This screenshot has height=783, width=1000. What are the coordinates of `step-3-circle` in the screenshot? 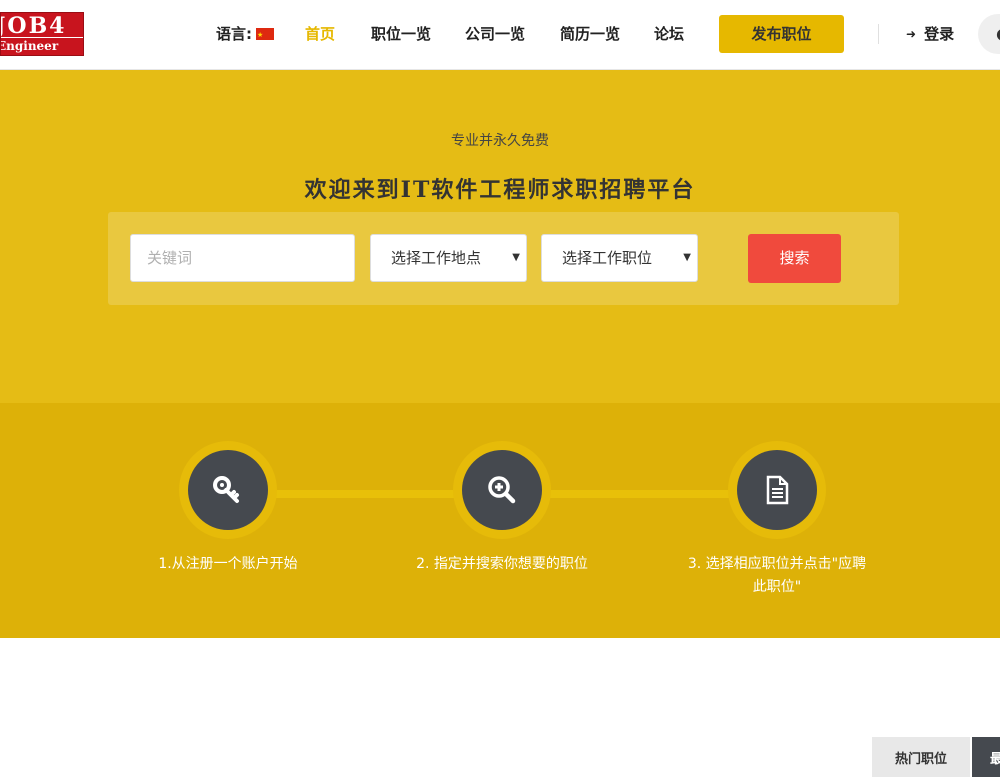 It's located at (777, 490).